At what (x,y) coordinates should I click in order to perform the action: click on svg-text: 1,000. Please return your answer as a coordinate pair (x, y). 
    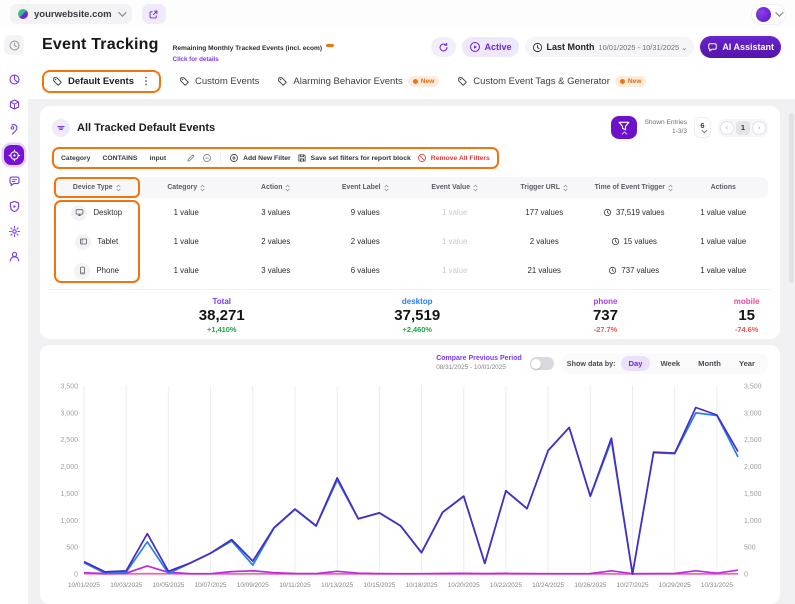
    Looking at the image, I should click on (69, 521).